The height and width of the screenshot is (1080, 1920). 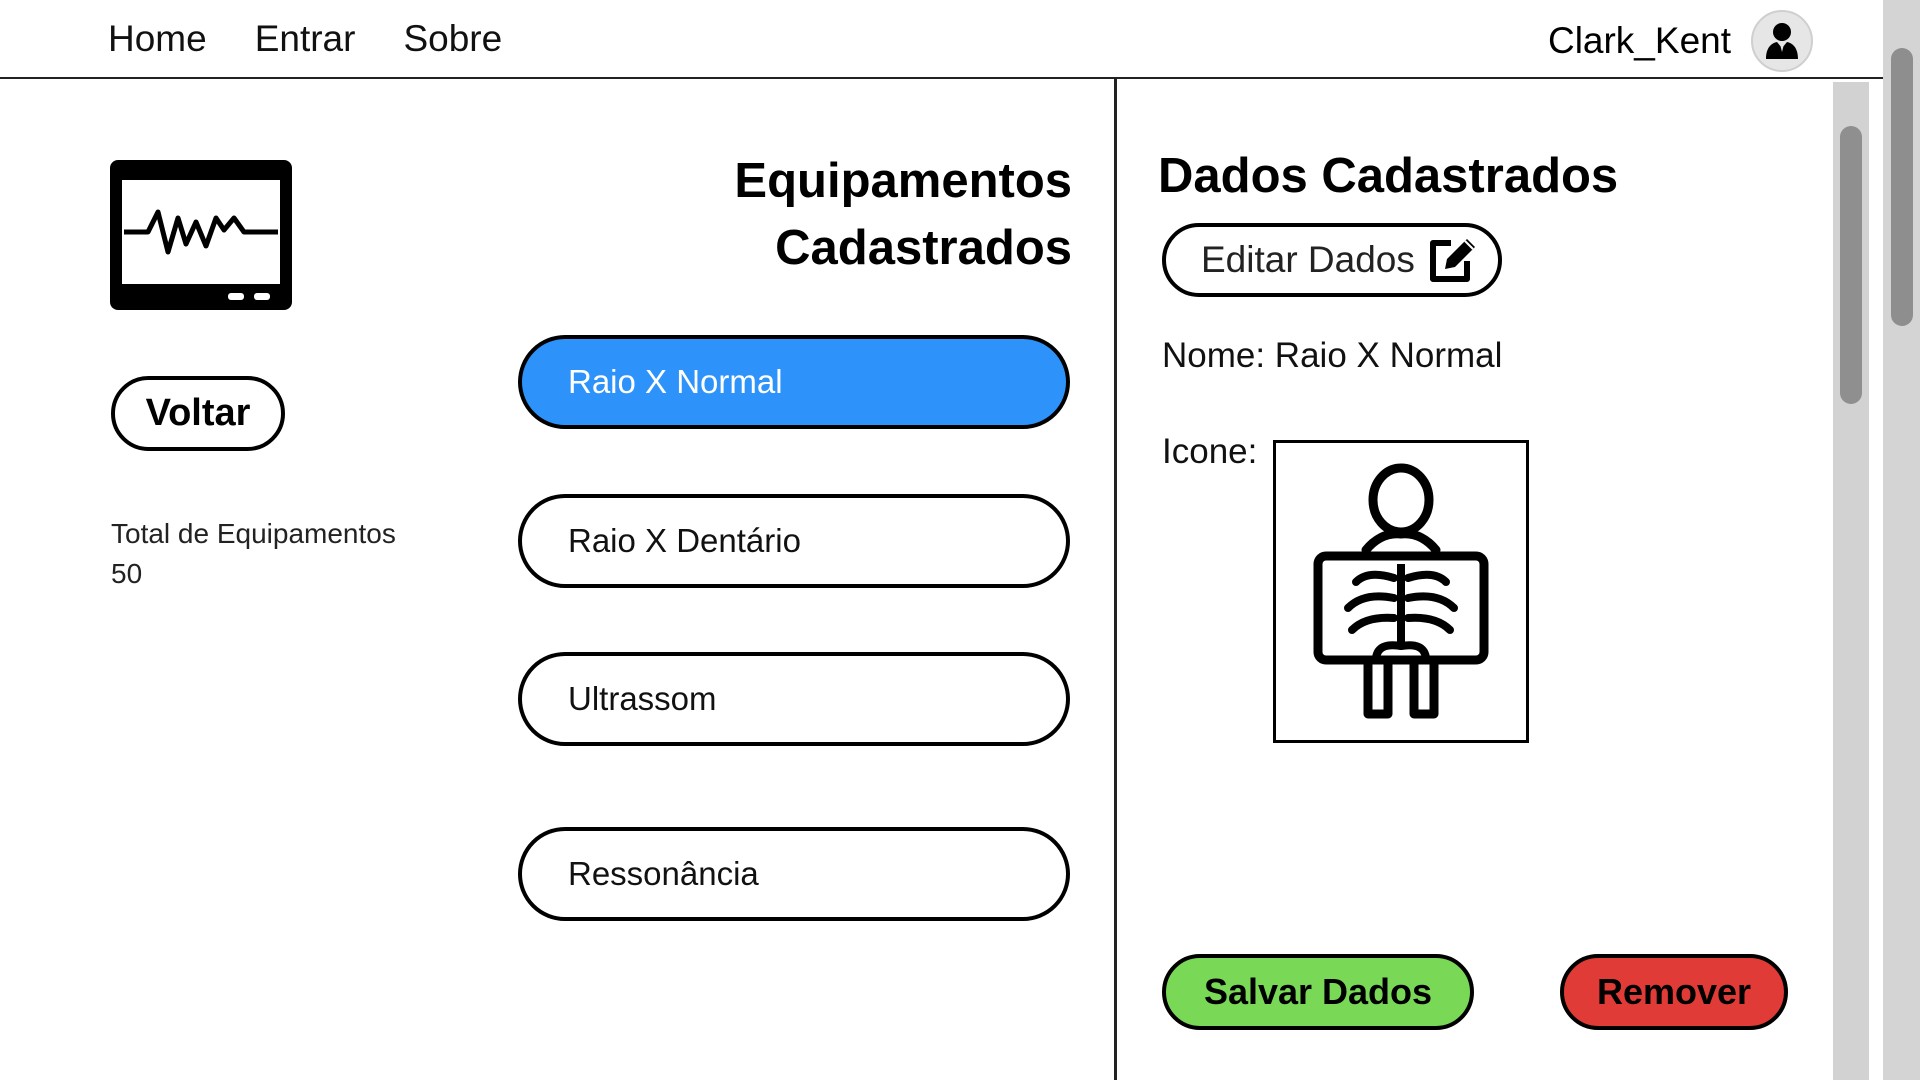 I want to click on page-scrollbar, so click(x=1901, y=540).